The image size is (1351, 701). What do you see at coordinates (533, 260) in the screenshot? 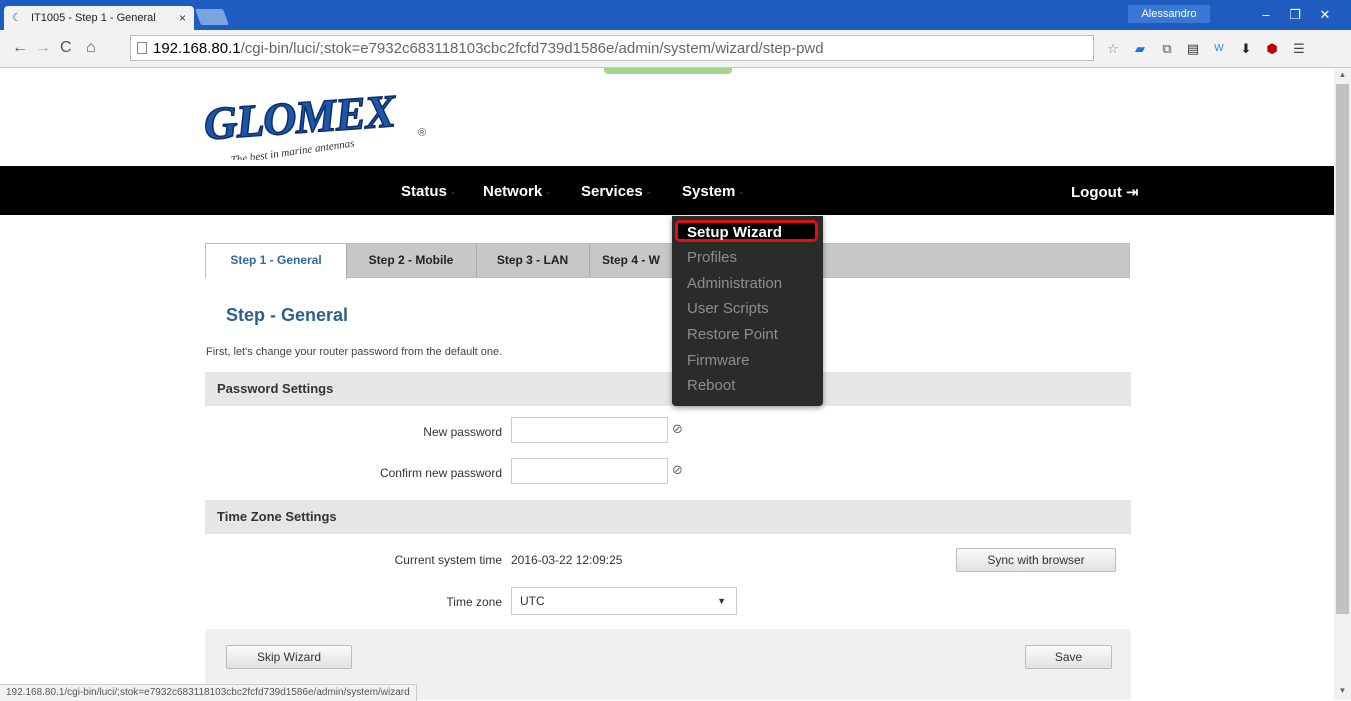
I see `tab-step-3: Step 3 - LAN` at bounding box center [533, 260].